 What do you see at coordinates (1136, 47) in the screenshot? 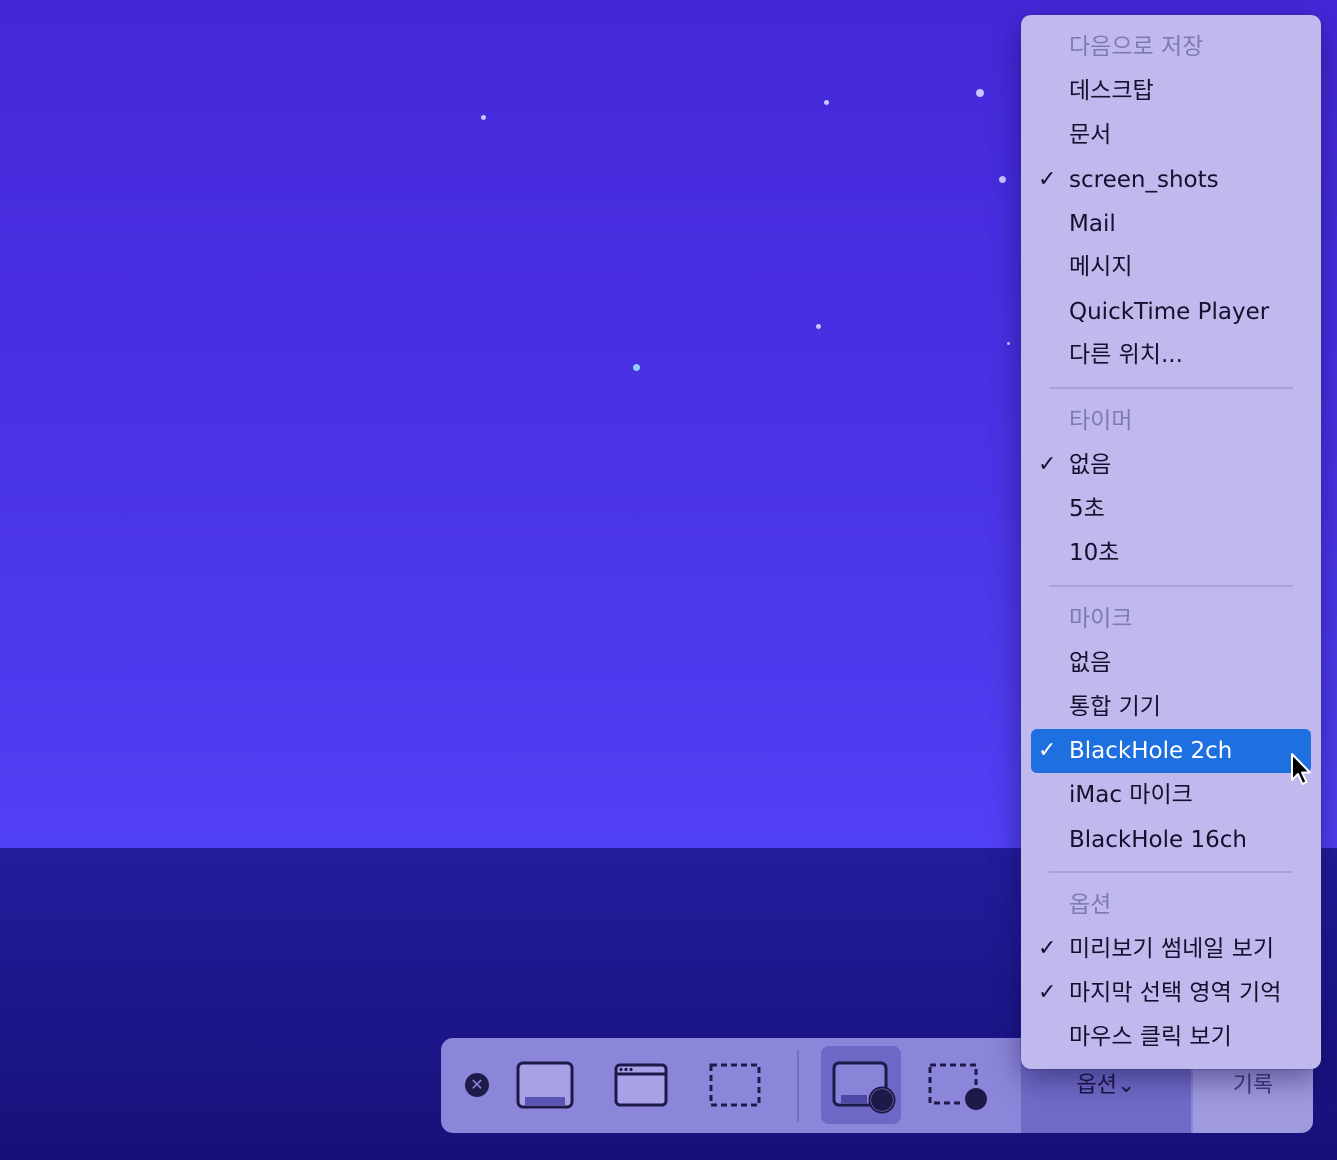
I see `menu-header-label: 다음으로 저장` at bounding box center [1136, 47].